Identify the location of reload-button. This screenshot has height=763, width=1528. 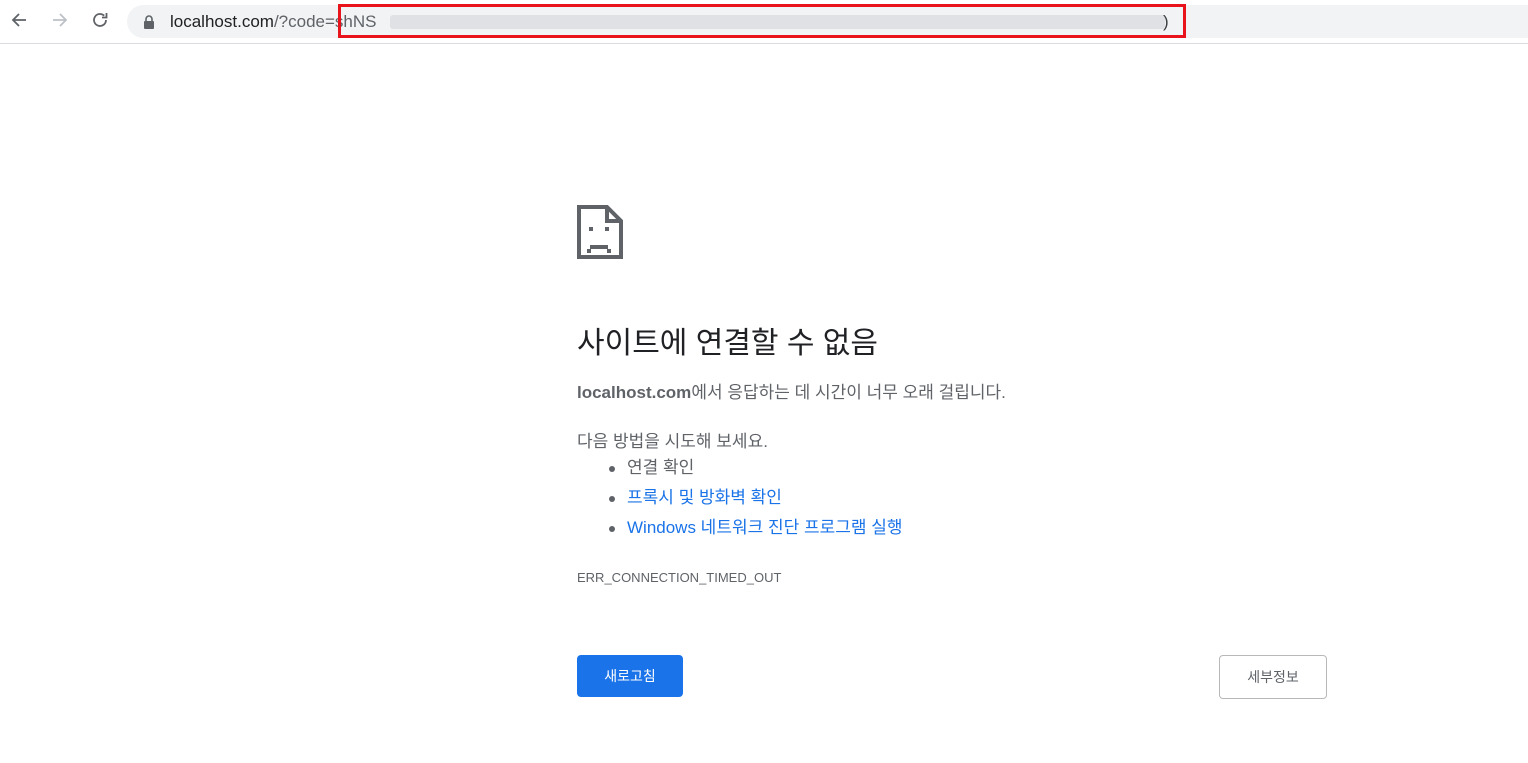
(100, 20).